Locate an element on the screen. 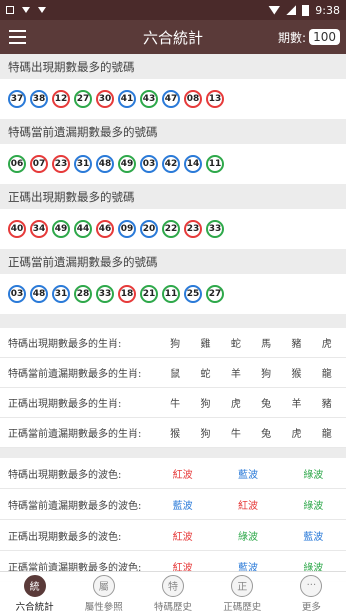 The height and width of the screenshot is (615, 346). number-ball: 14 is located at coordinates (193, 164).